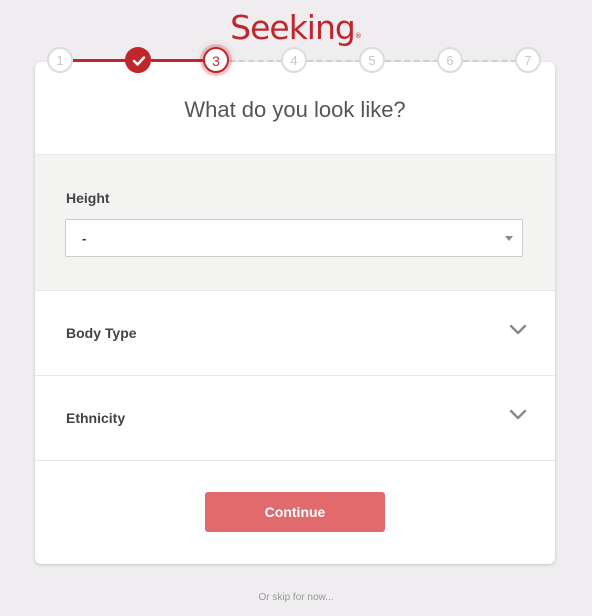 The image size is (592, 616). Describe the element at coordinates (294, 60) in the screenshot. I see `step-4: 4` at that location.